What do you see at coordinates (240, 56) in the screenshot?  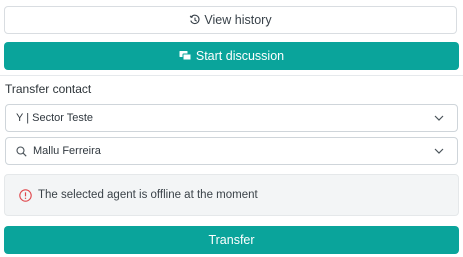 I see `start-discussion-label: Start discussion` at bounding box center [240, 56].